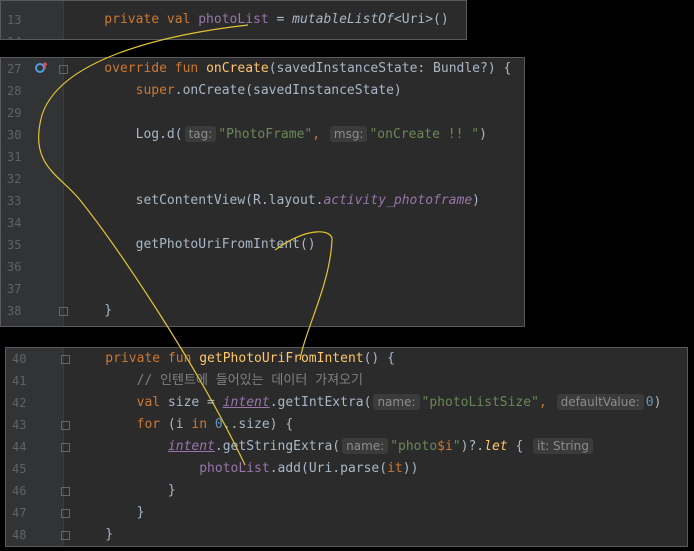 This screenshot has width=694, height=551. I want to click on code-token: 0, so click(649, 402).